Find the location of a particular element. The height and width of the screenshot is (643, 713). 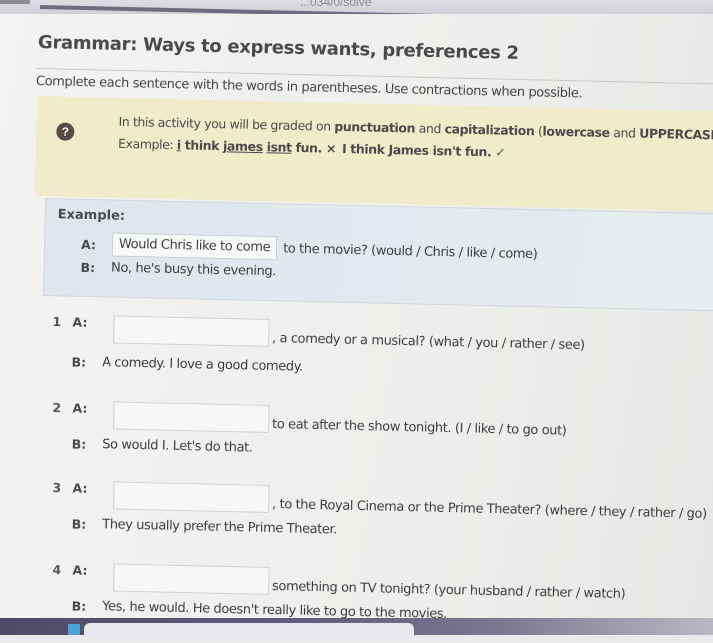

wrong-part: fun. is located at coordinates (307, 147).